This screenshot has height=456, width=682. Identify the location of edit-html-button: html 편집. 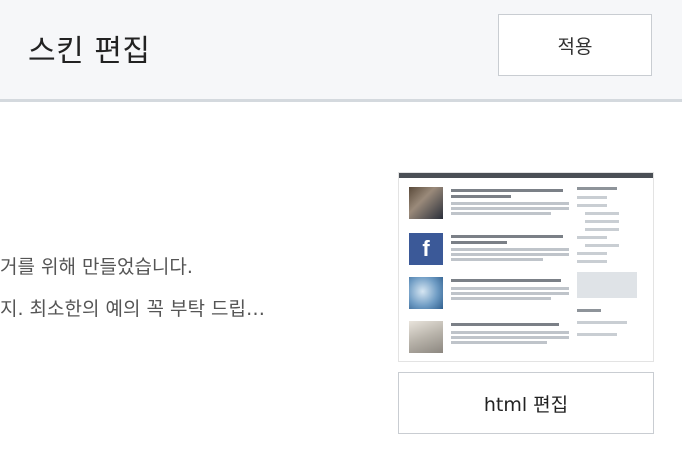
(526, 403).